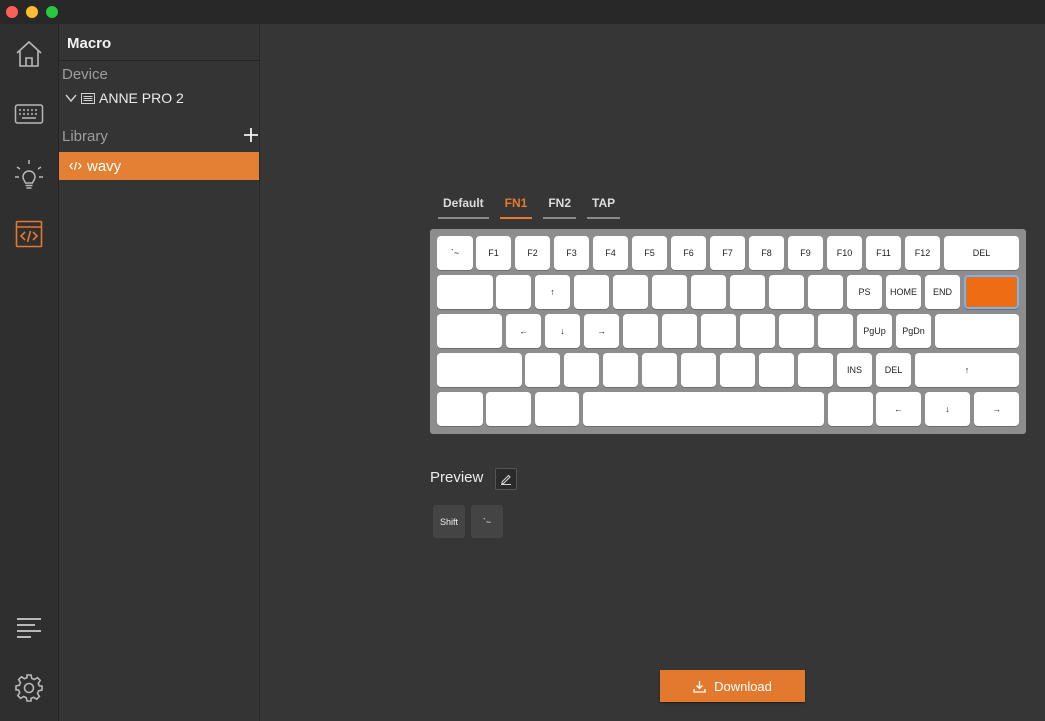  I want to click on preview-key: `~, so click(487, 521).